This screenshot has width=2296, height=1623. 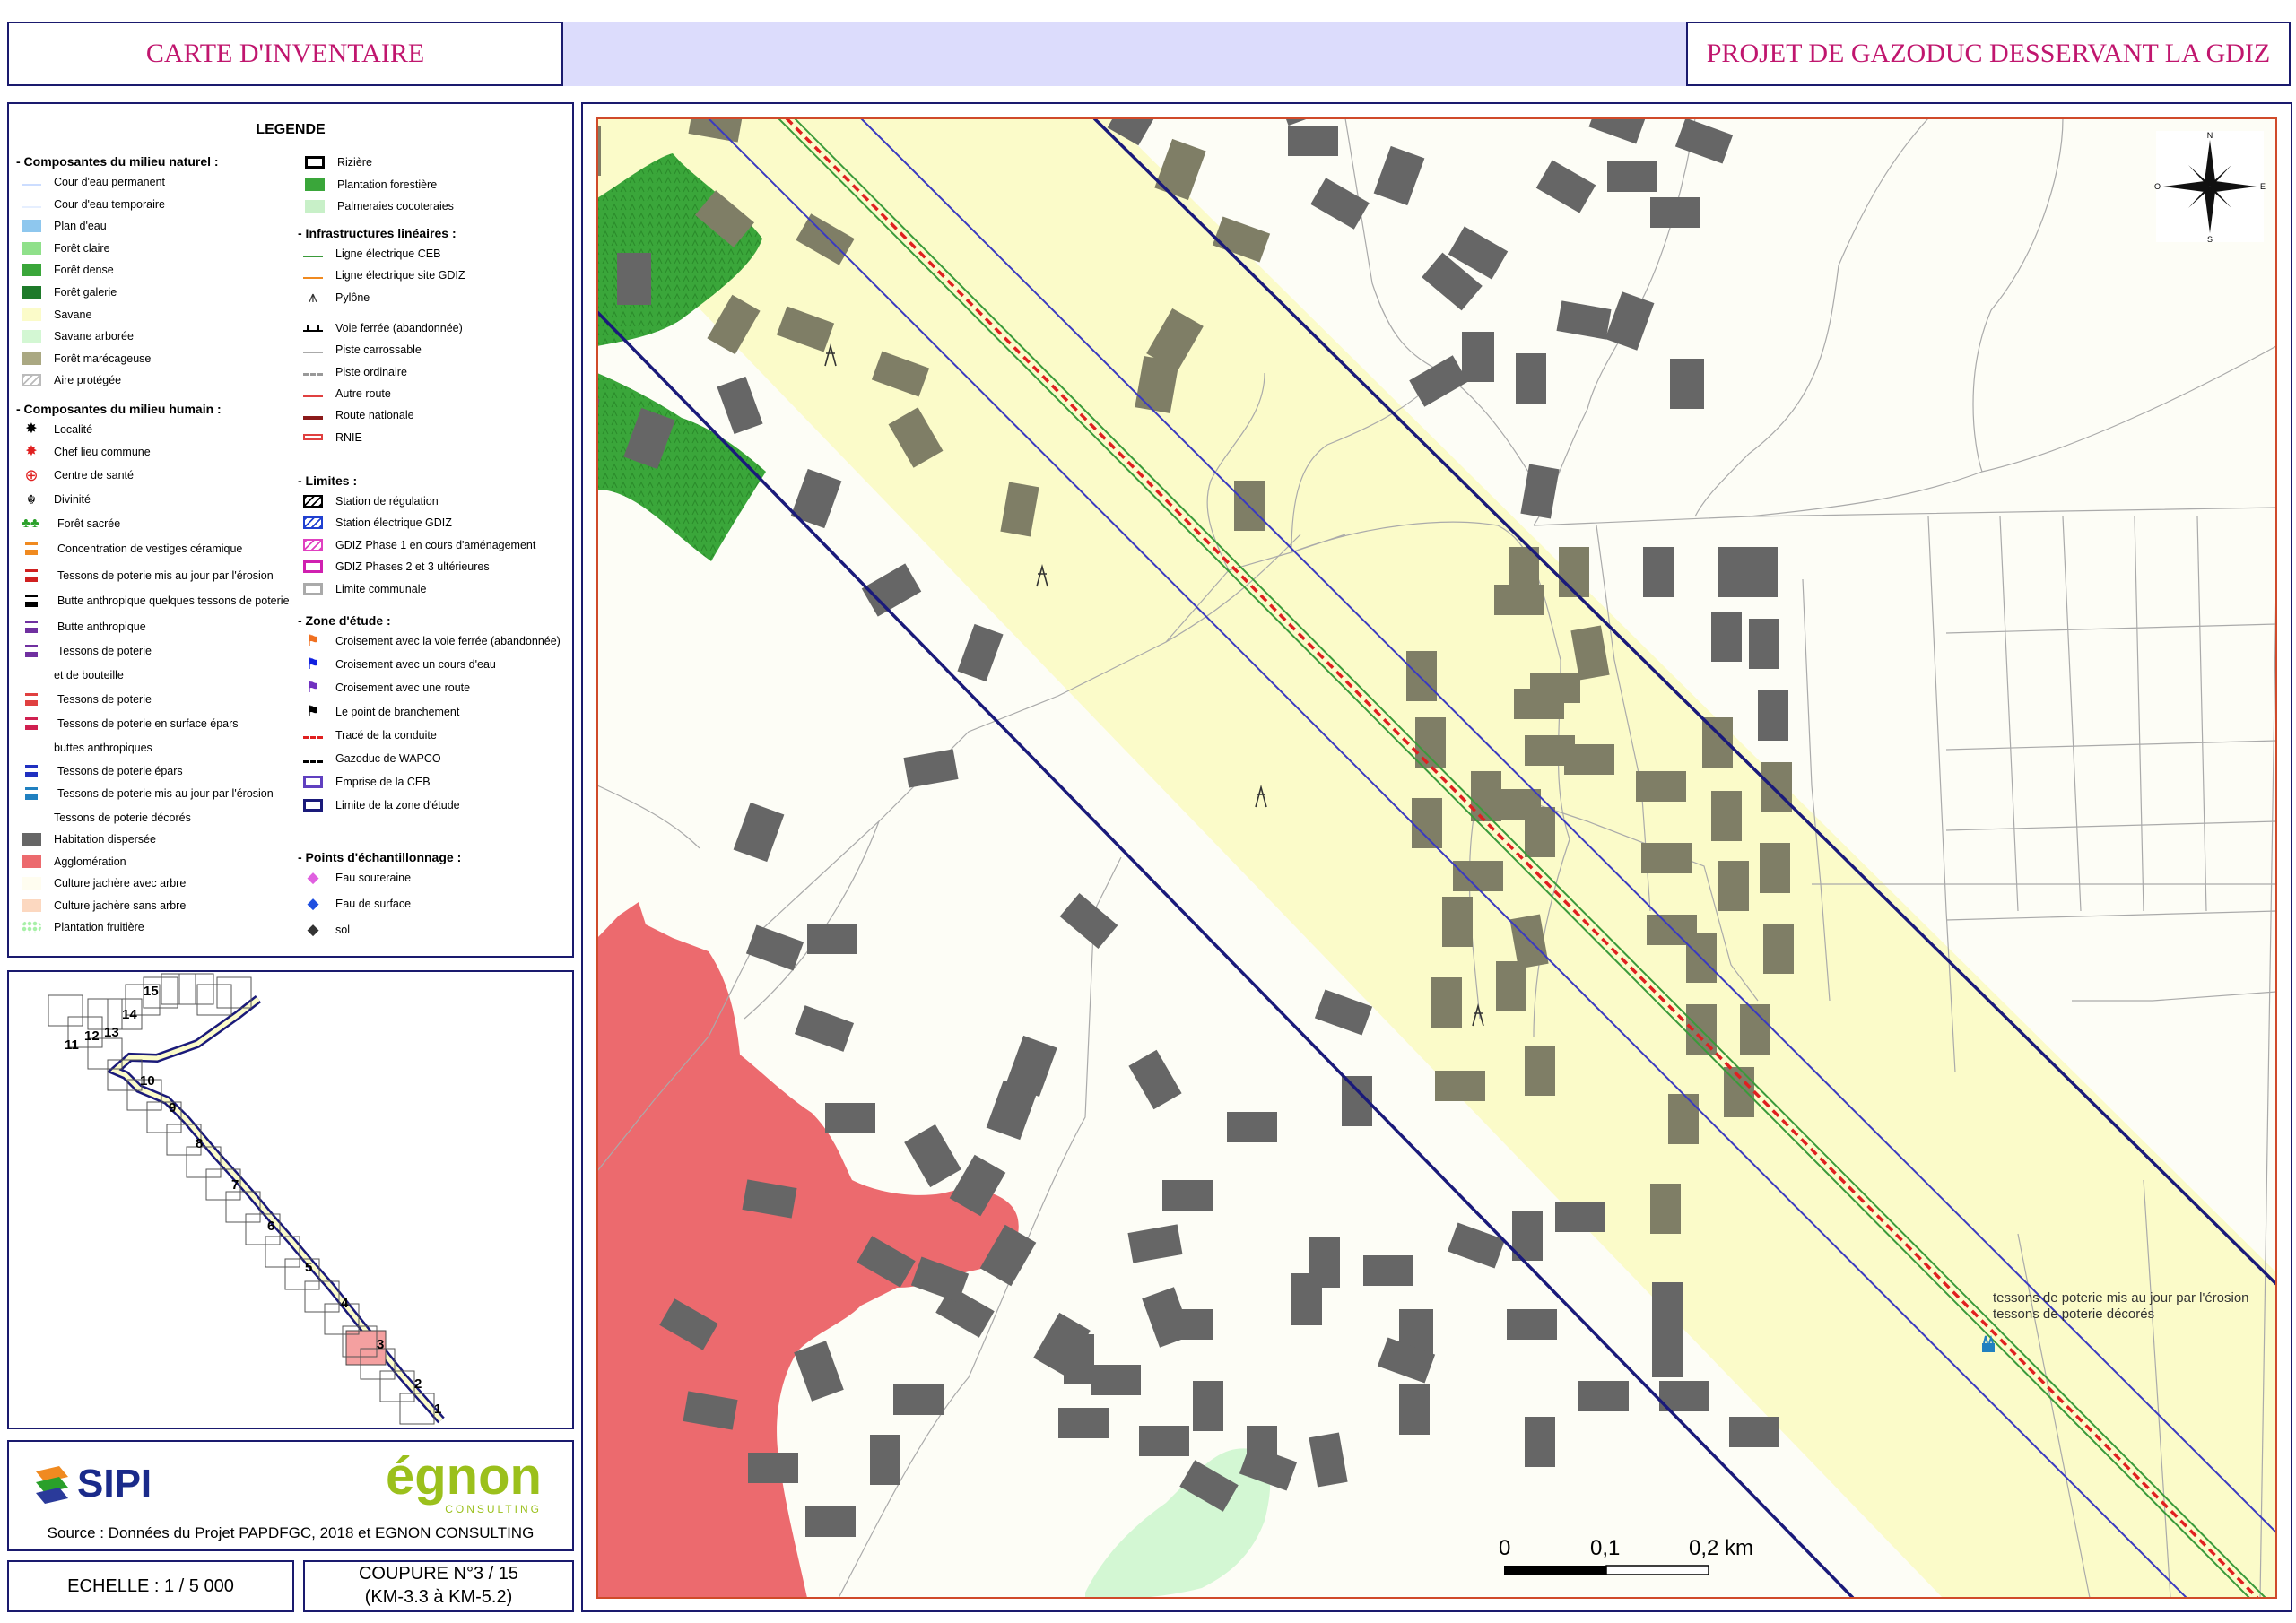 What do you see at coordinates (78, 475) in the screenshot?
I see `legend-item: ⊕ Centre de santé` at bounding box center [78, 475].